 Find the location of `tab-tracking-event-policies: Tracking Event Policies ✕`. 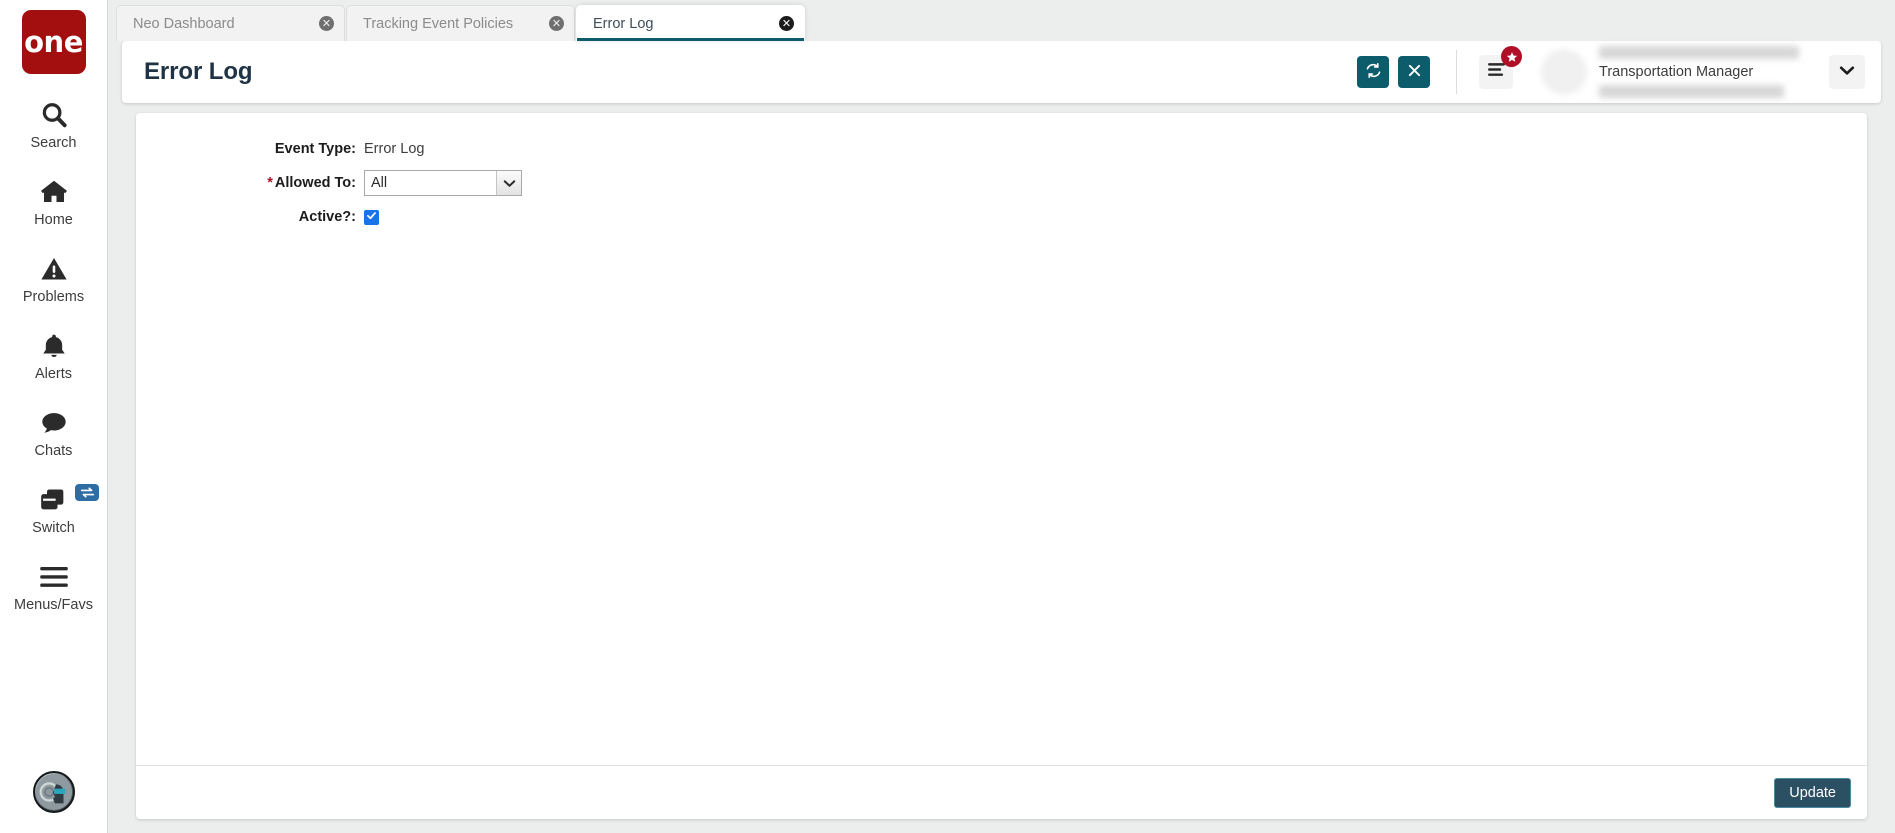

tab-tracking-event-policies: Tracking Event Policies ✕ is located at coordinates (460, 23).